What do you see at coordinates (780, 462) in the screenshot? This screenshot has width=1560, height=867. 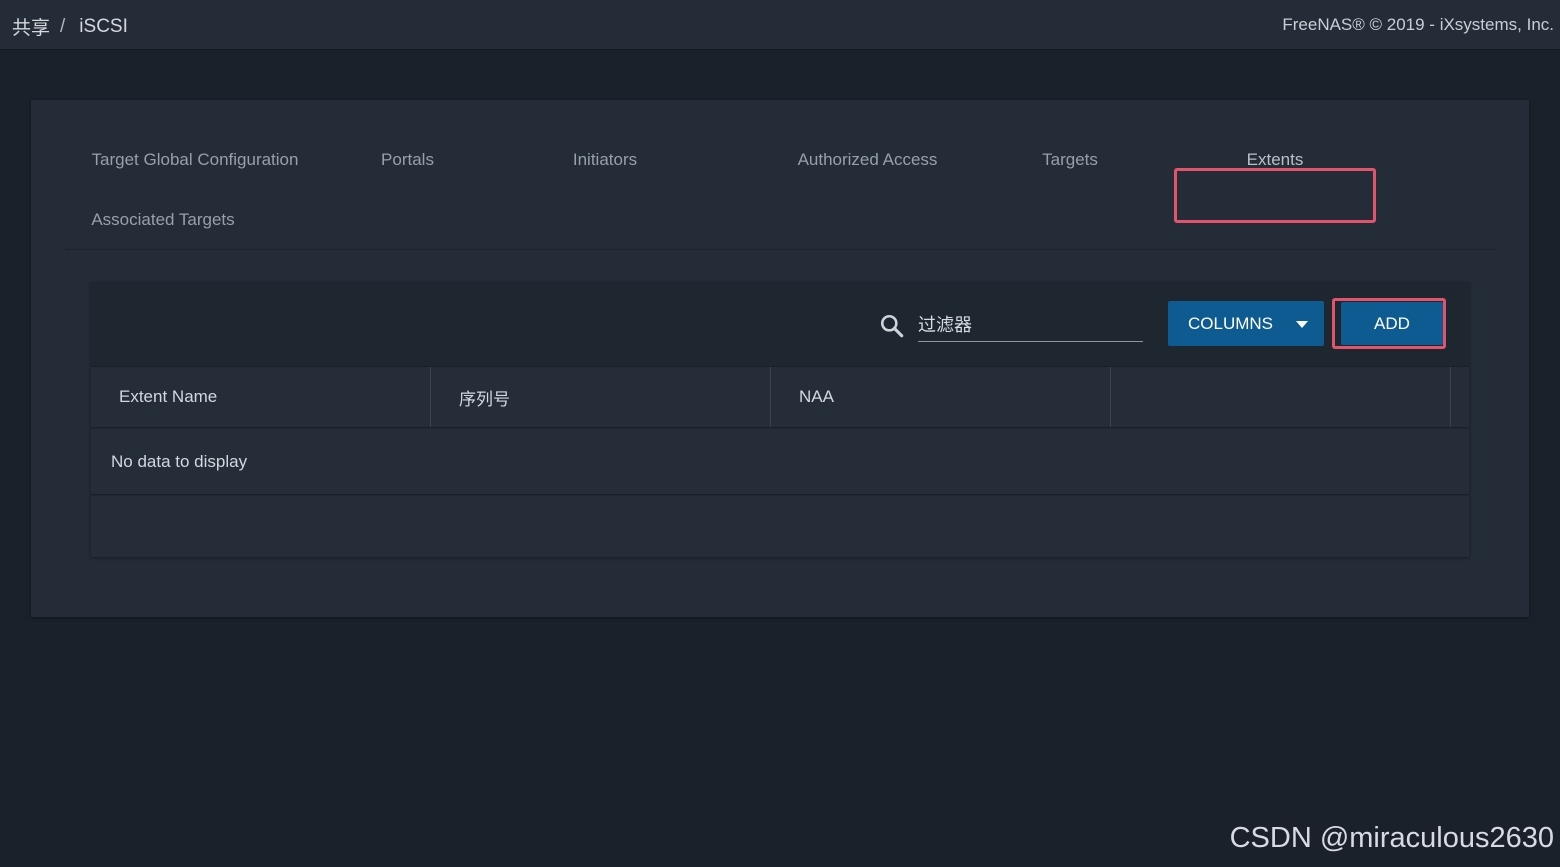 I see `empty-table-message: No data to display` at bounding box center [780, 462].